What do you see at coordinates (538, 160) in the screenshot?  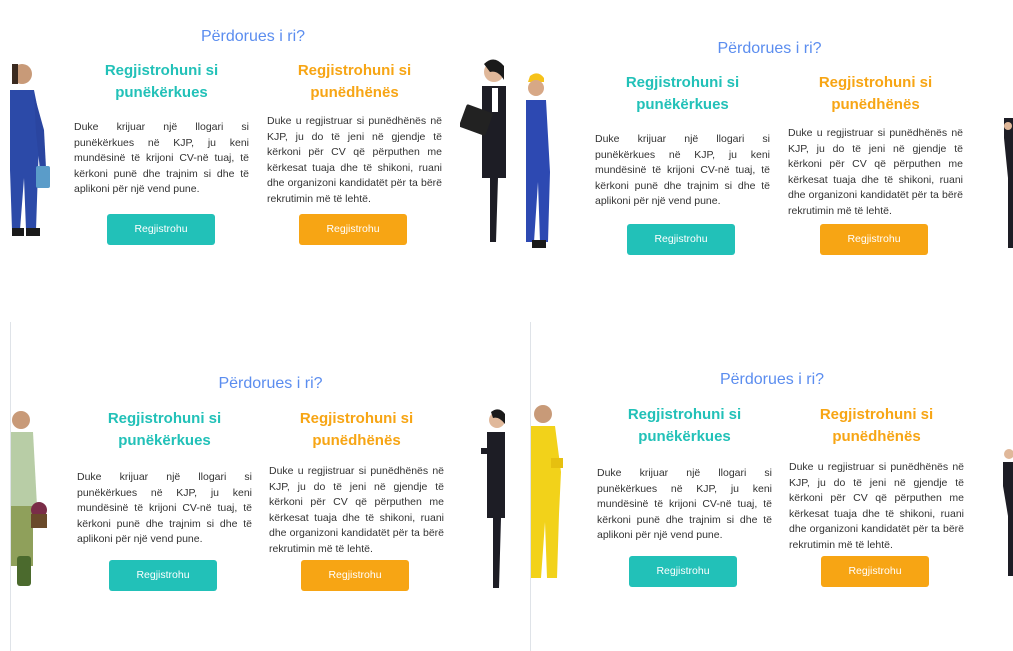 I see `jobseeker-construction-worker-figure` at bounding box center [538, 160].